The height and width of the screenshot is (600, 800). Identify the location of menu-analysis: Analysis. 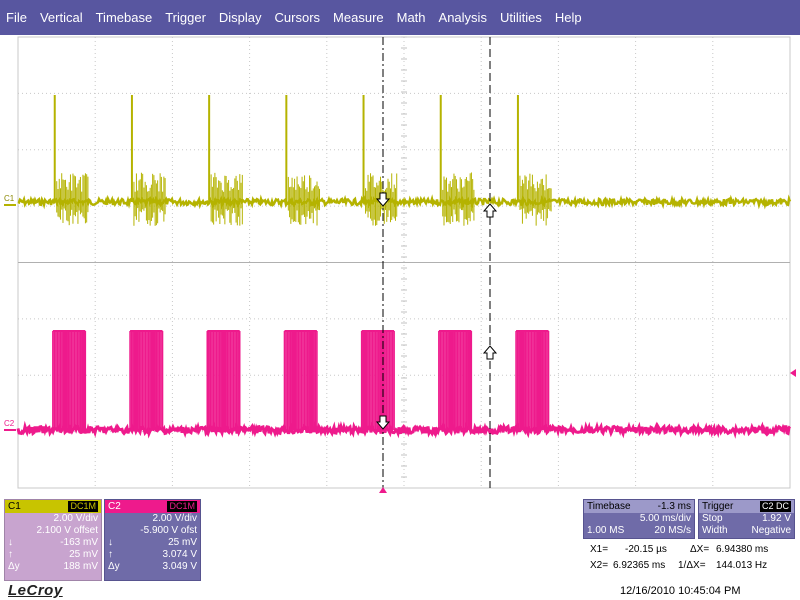
(463, 17).